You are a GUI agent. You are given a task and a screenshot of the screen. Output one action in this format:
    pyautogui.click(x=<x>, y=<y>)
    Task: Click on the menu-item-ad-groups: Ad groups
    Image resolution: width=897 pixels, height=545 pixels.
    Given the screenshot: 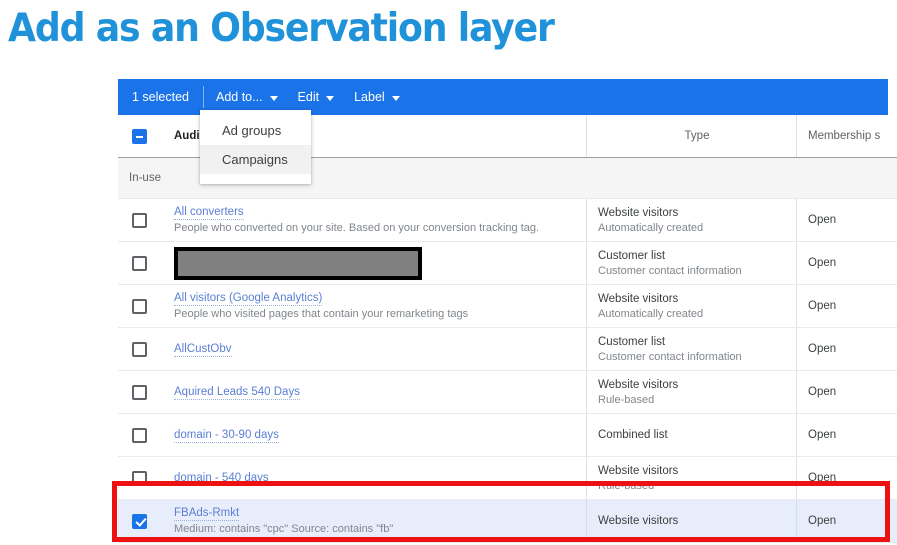 What is the action you would take?
    pyautogui.click(x=255, y=130)
    